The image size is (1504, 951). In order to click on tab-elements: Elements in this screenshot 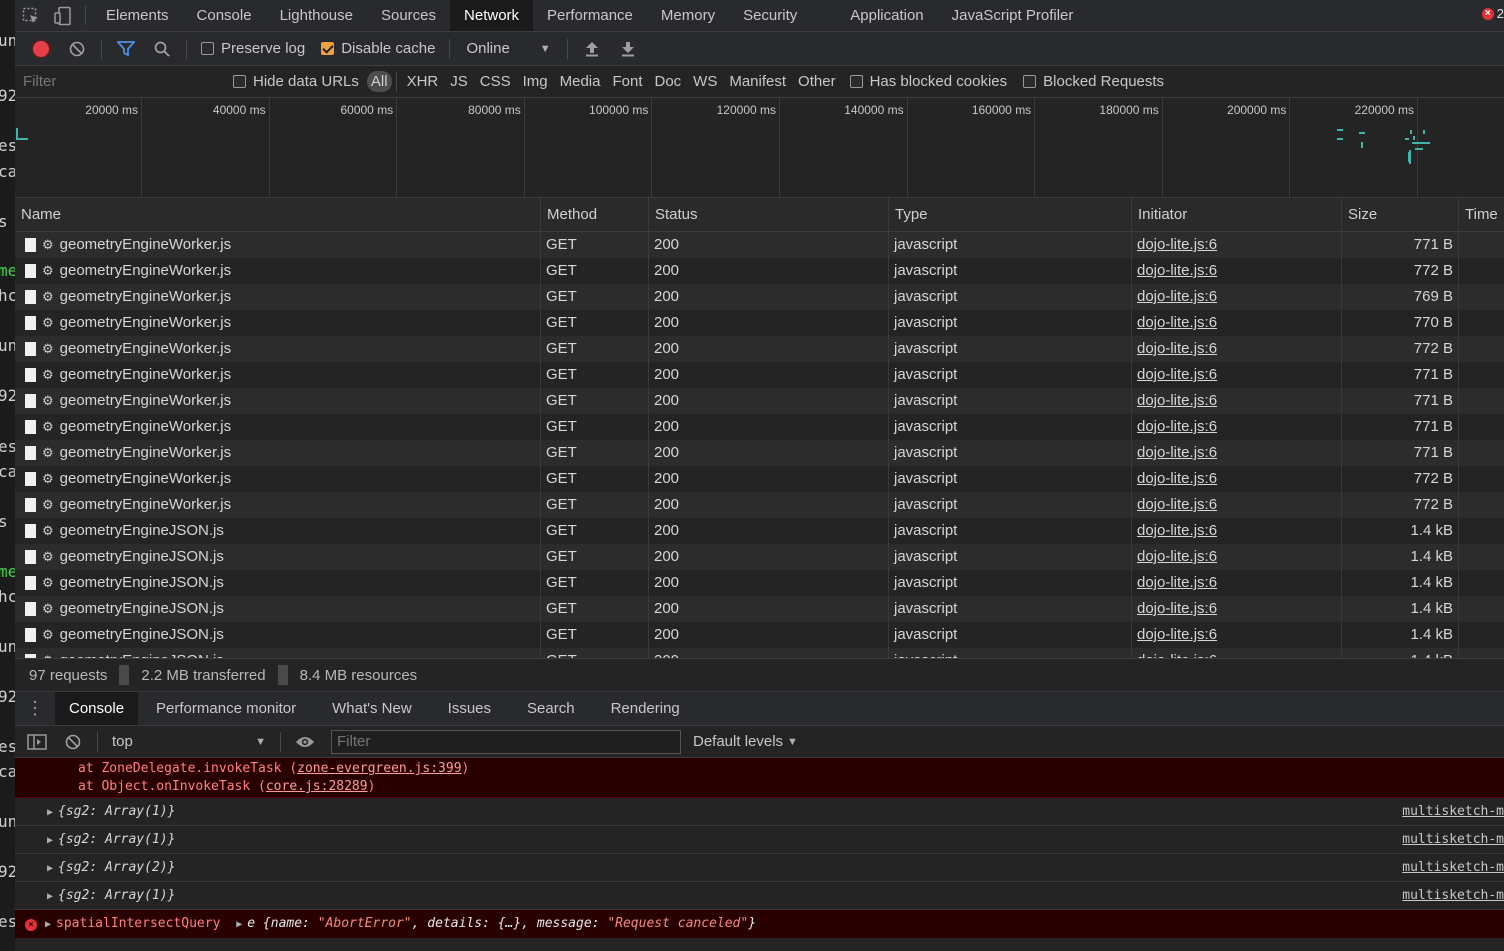, I will do `click(137, 15)`.